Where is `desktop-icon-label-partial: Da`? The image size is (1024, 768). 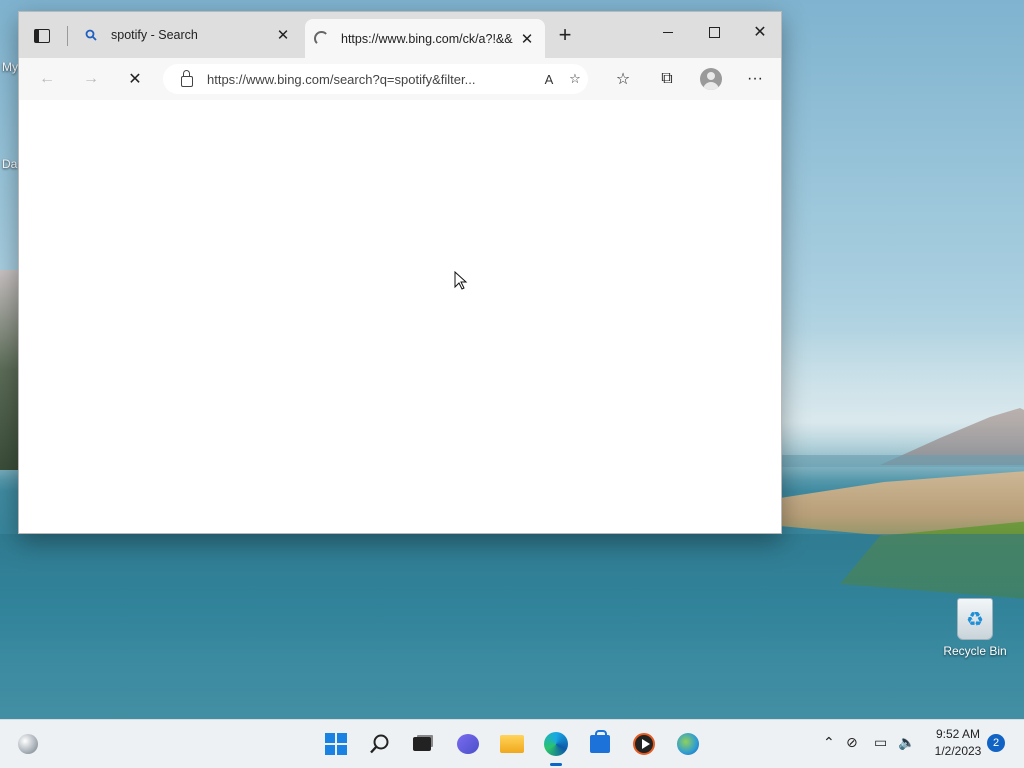 desktop-icon-label-partial: Da is located at coordinates (9, 164).